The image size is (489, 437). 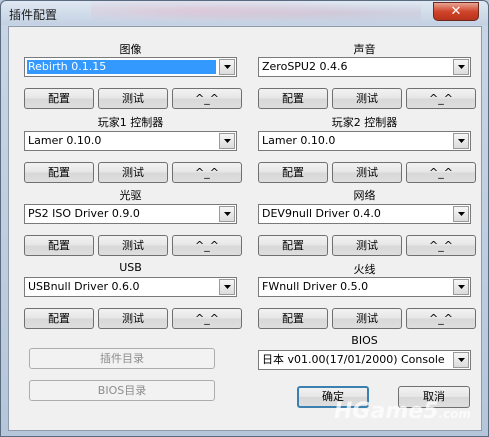 What do you see at coordinates (386, 411) in the screenshot?
I see `watermark-main: HGame5` at bounding box center [386, 411].